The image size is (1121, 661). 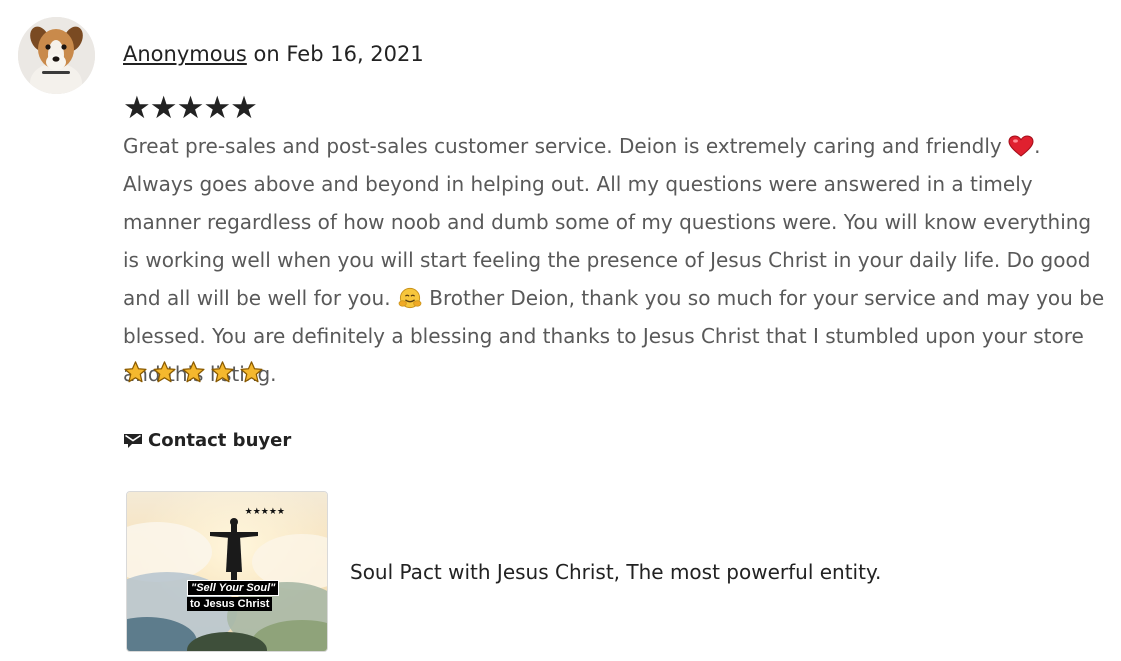 I want to click on thumbnail-caption-line-2: to Jesus Christ, so click(x=230, y=604).